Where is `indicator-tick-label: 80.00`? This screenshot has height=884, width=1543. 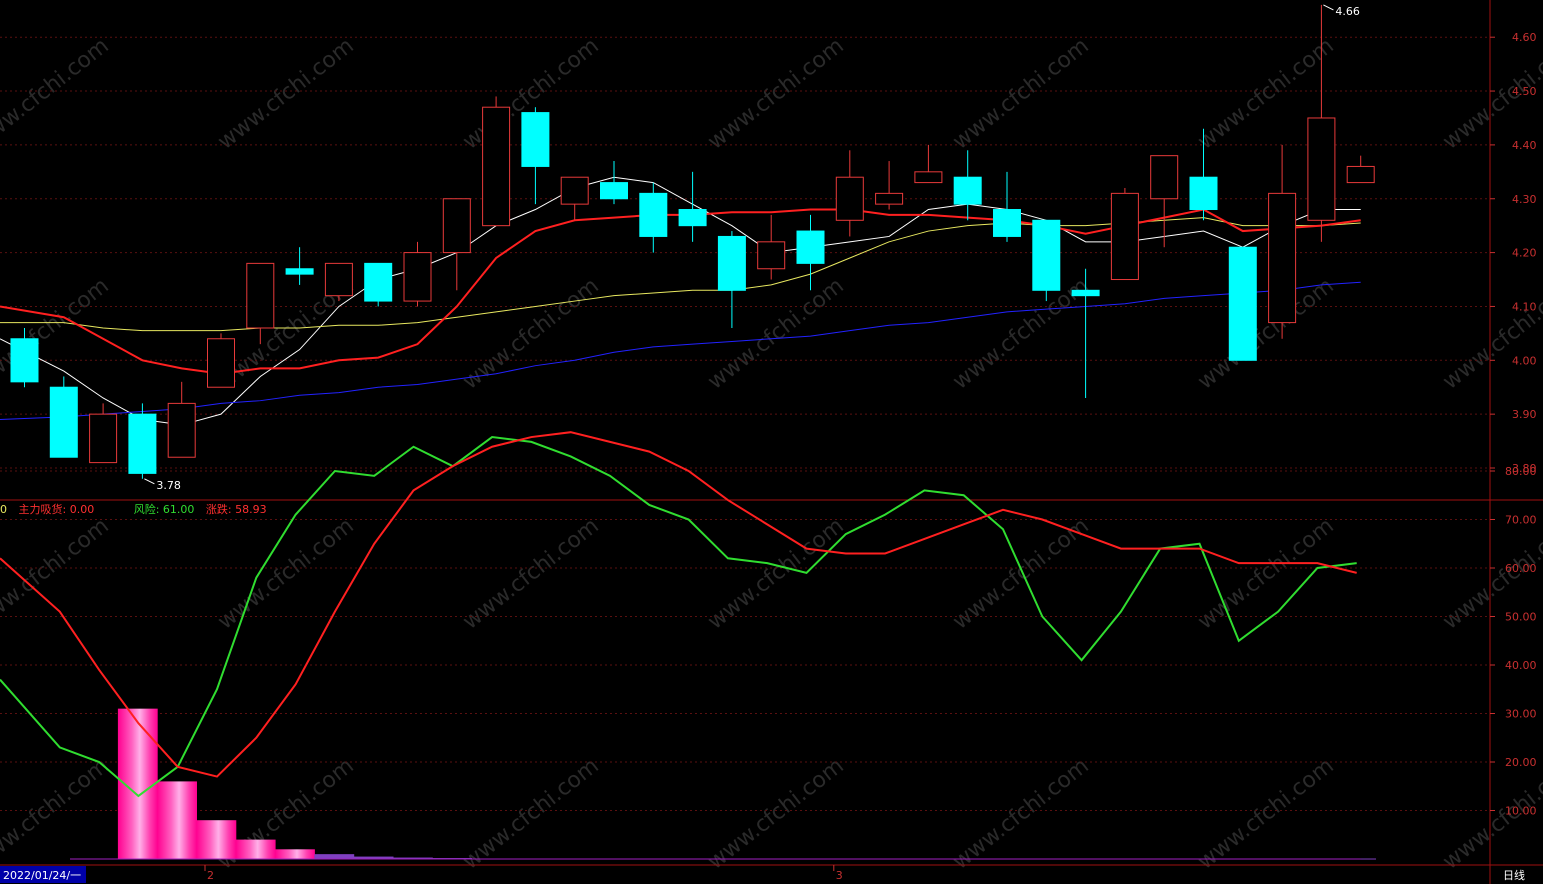
indicator-tick-label: 80.00 is located at coordinates (1521, 471).